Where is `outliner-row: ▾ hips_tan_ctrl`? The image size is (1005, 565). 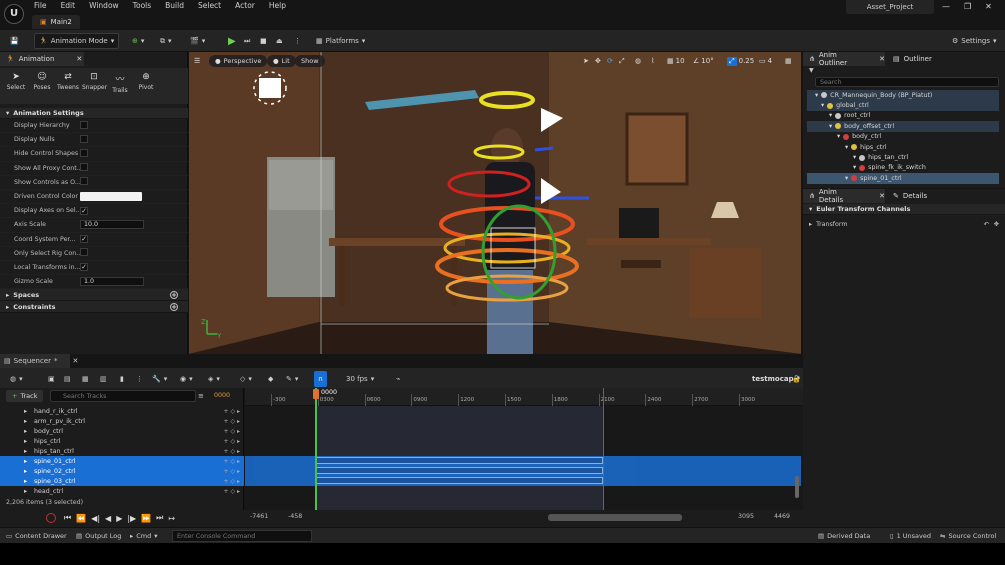 outliner-row: ▾ hips_tan_ctrl is located at coordinates (903, 157).